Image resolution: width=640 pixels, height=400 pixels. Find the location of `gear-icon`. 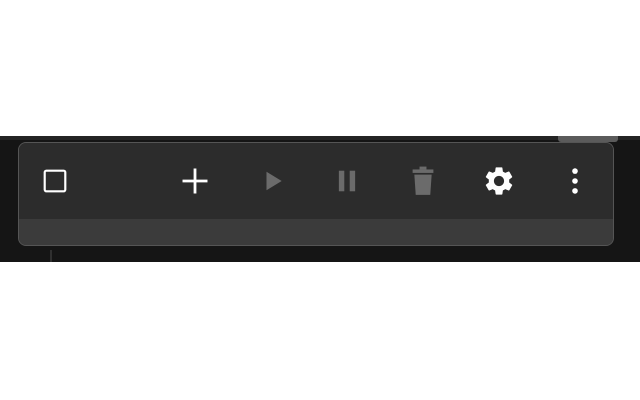

gear-icon is located at coordinates (499, 181).